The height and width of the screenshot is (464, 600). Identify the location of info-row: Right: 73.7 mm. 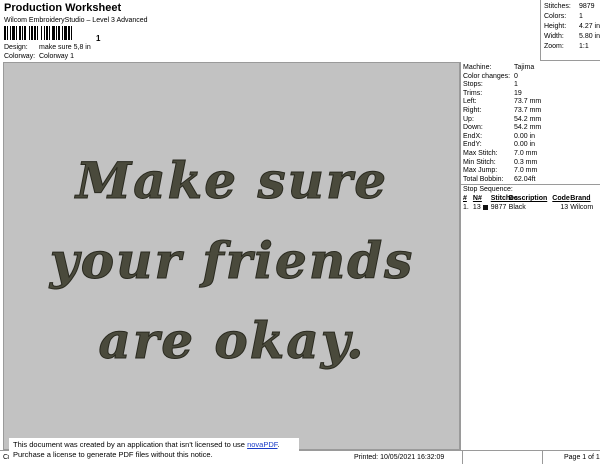
(530, 111).